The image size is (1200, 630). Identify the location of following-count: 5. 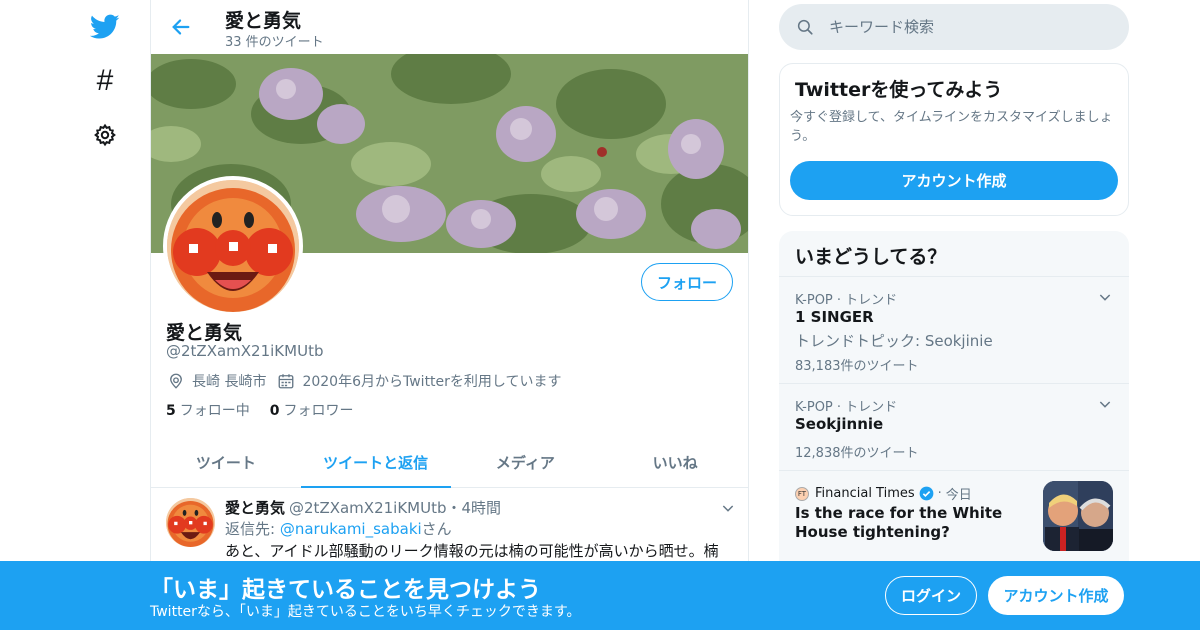
(171, 411).